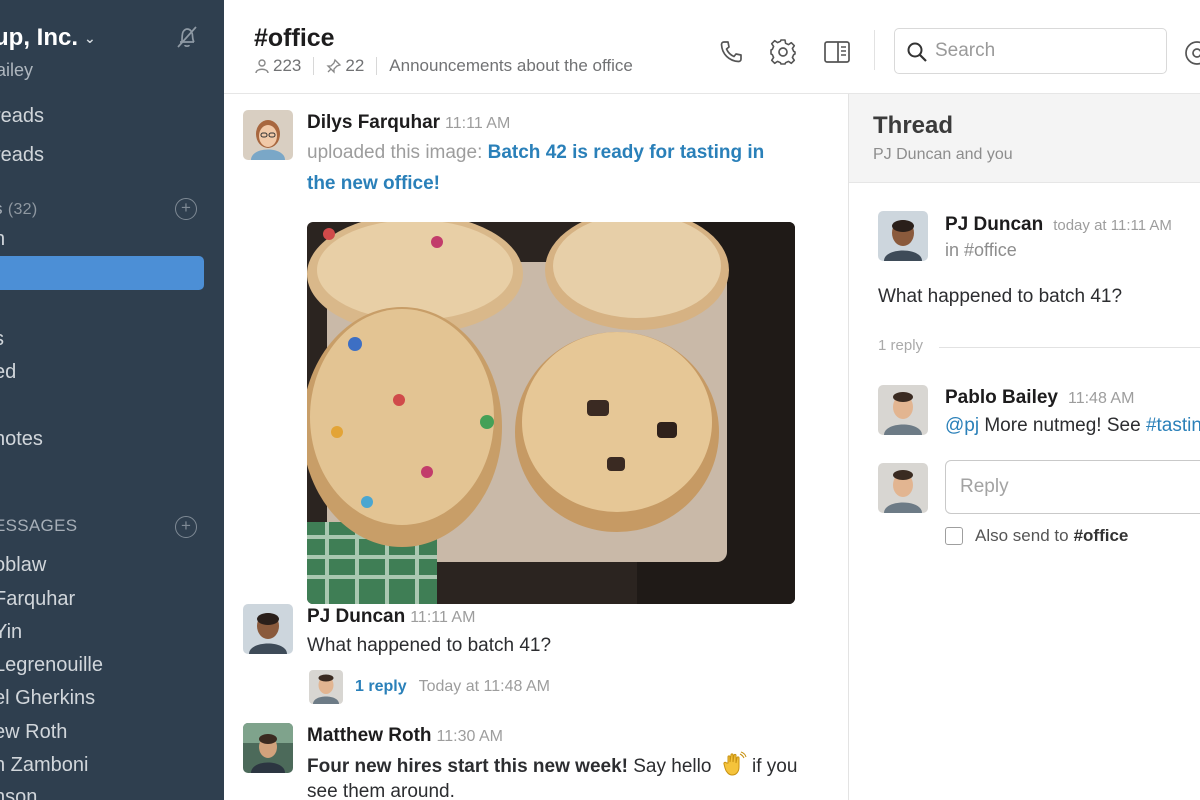 This screenshot has width=1200, height=800. What do you see at coordinates (2, 339) in the screenshot?
I see `sidebar-channel-3: s` at bounding box center [2, 339].